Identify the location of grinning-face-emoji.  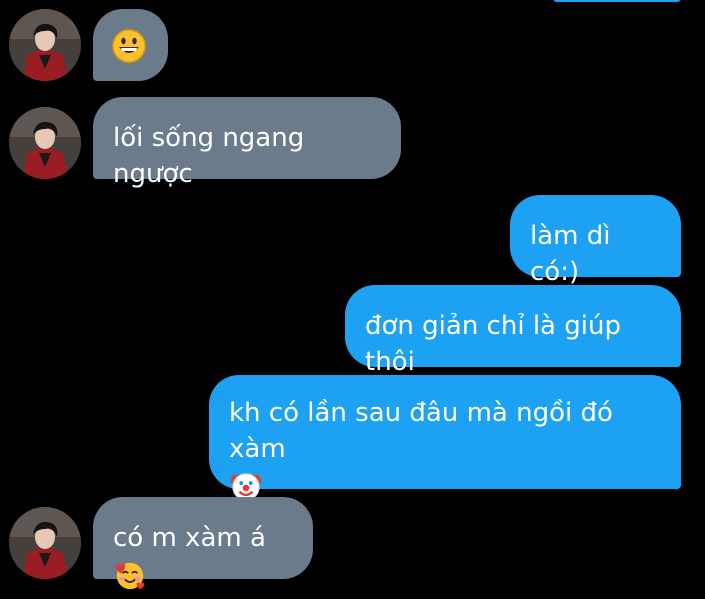
(129, 46).